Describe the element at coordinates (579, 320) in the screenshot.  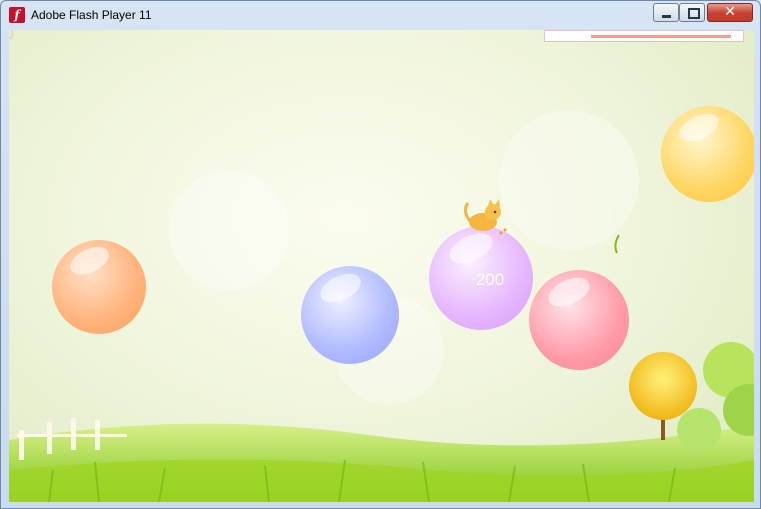
I see `pink-ball` at that location.